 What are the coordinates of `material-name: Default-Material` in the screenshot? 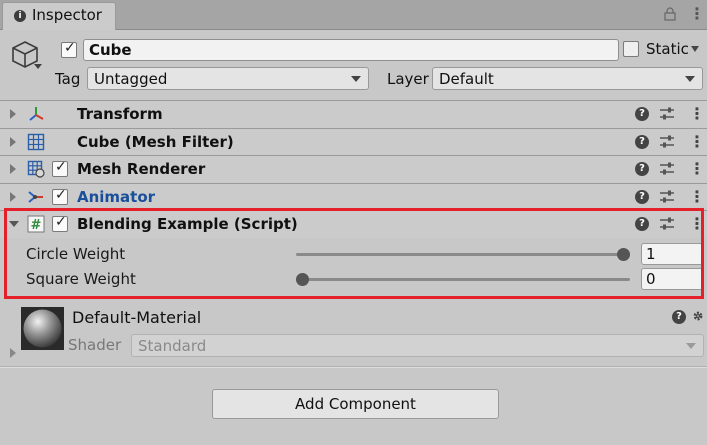 It's located at (137, 317).